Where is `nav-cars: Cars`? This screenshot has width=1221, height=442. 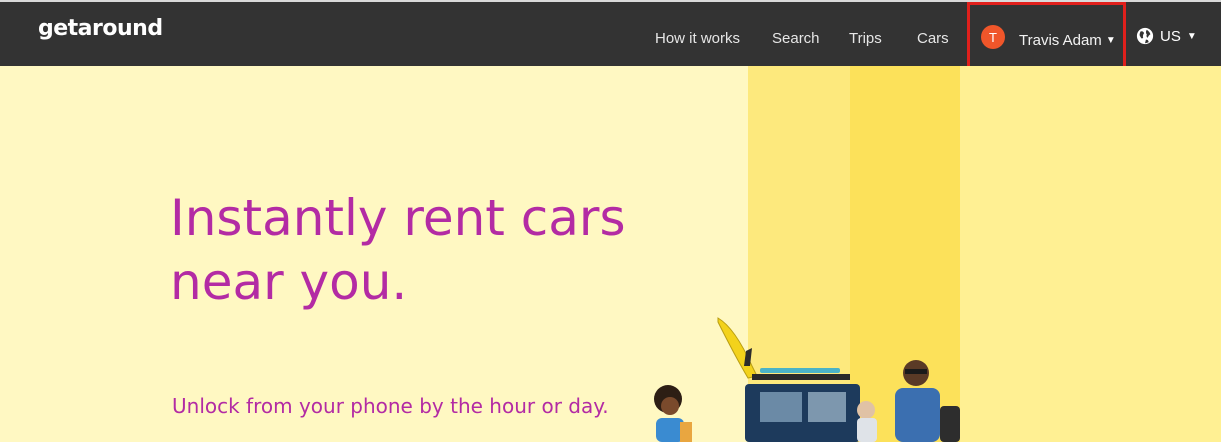 nav-cars: Cars is located at coordinates (933, 38).